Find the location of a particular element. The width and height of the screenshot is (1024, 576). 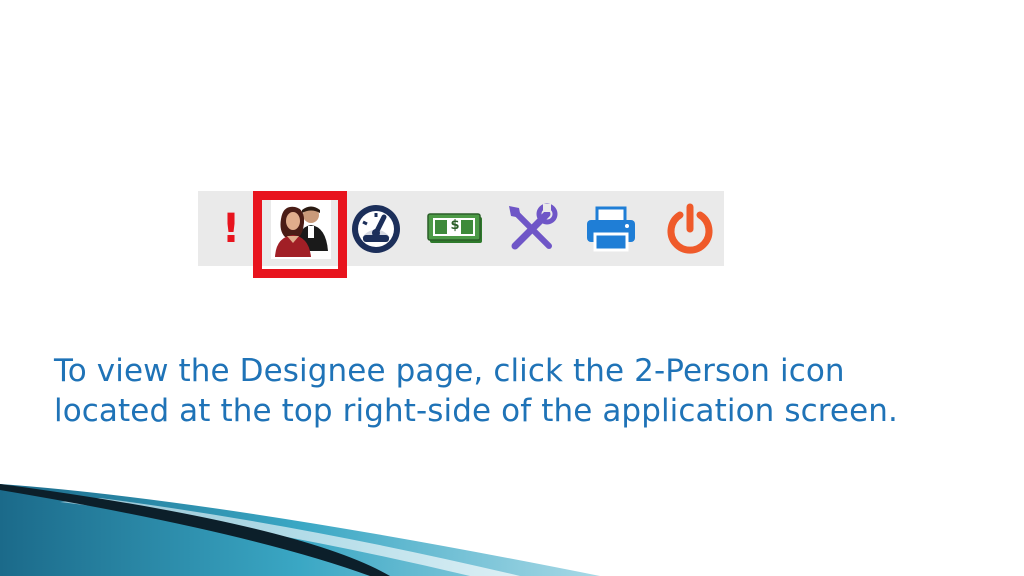

app-toolbar: ! $ is located at coordinates (461, 228).